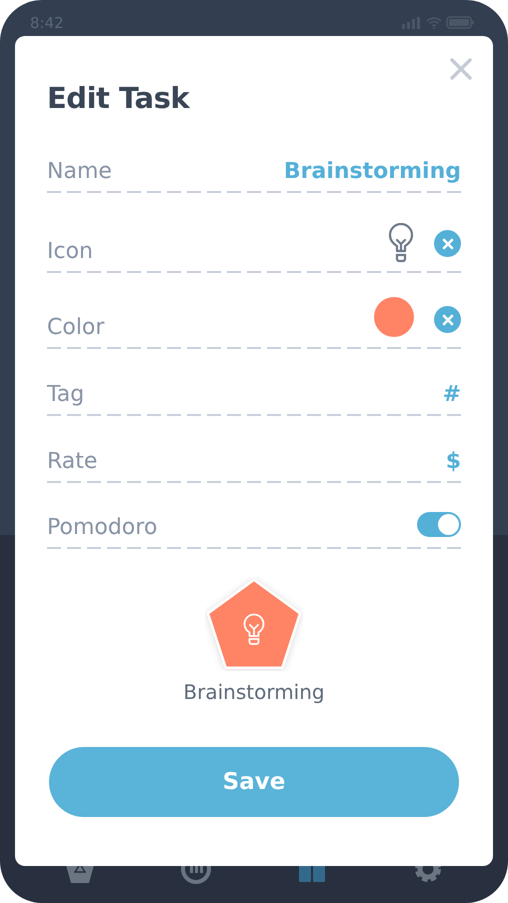  I want to click on field-symbol: $, so click(453, 462).